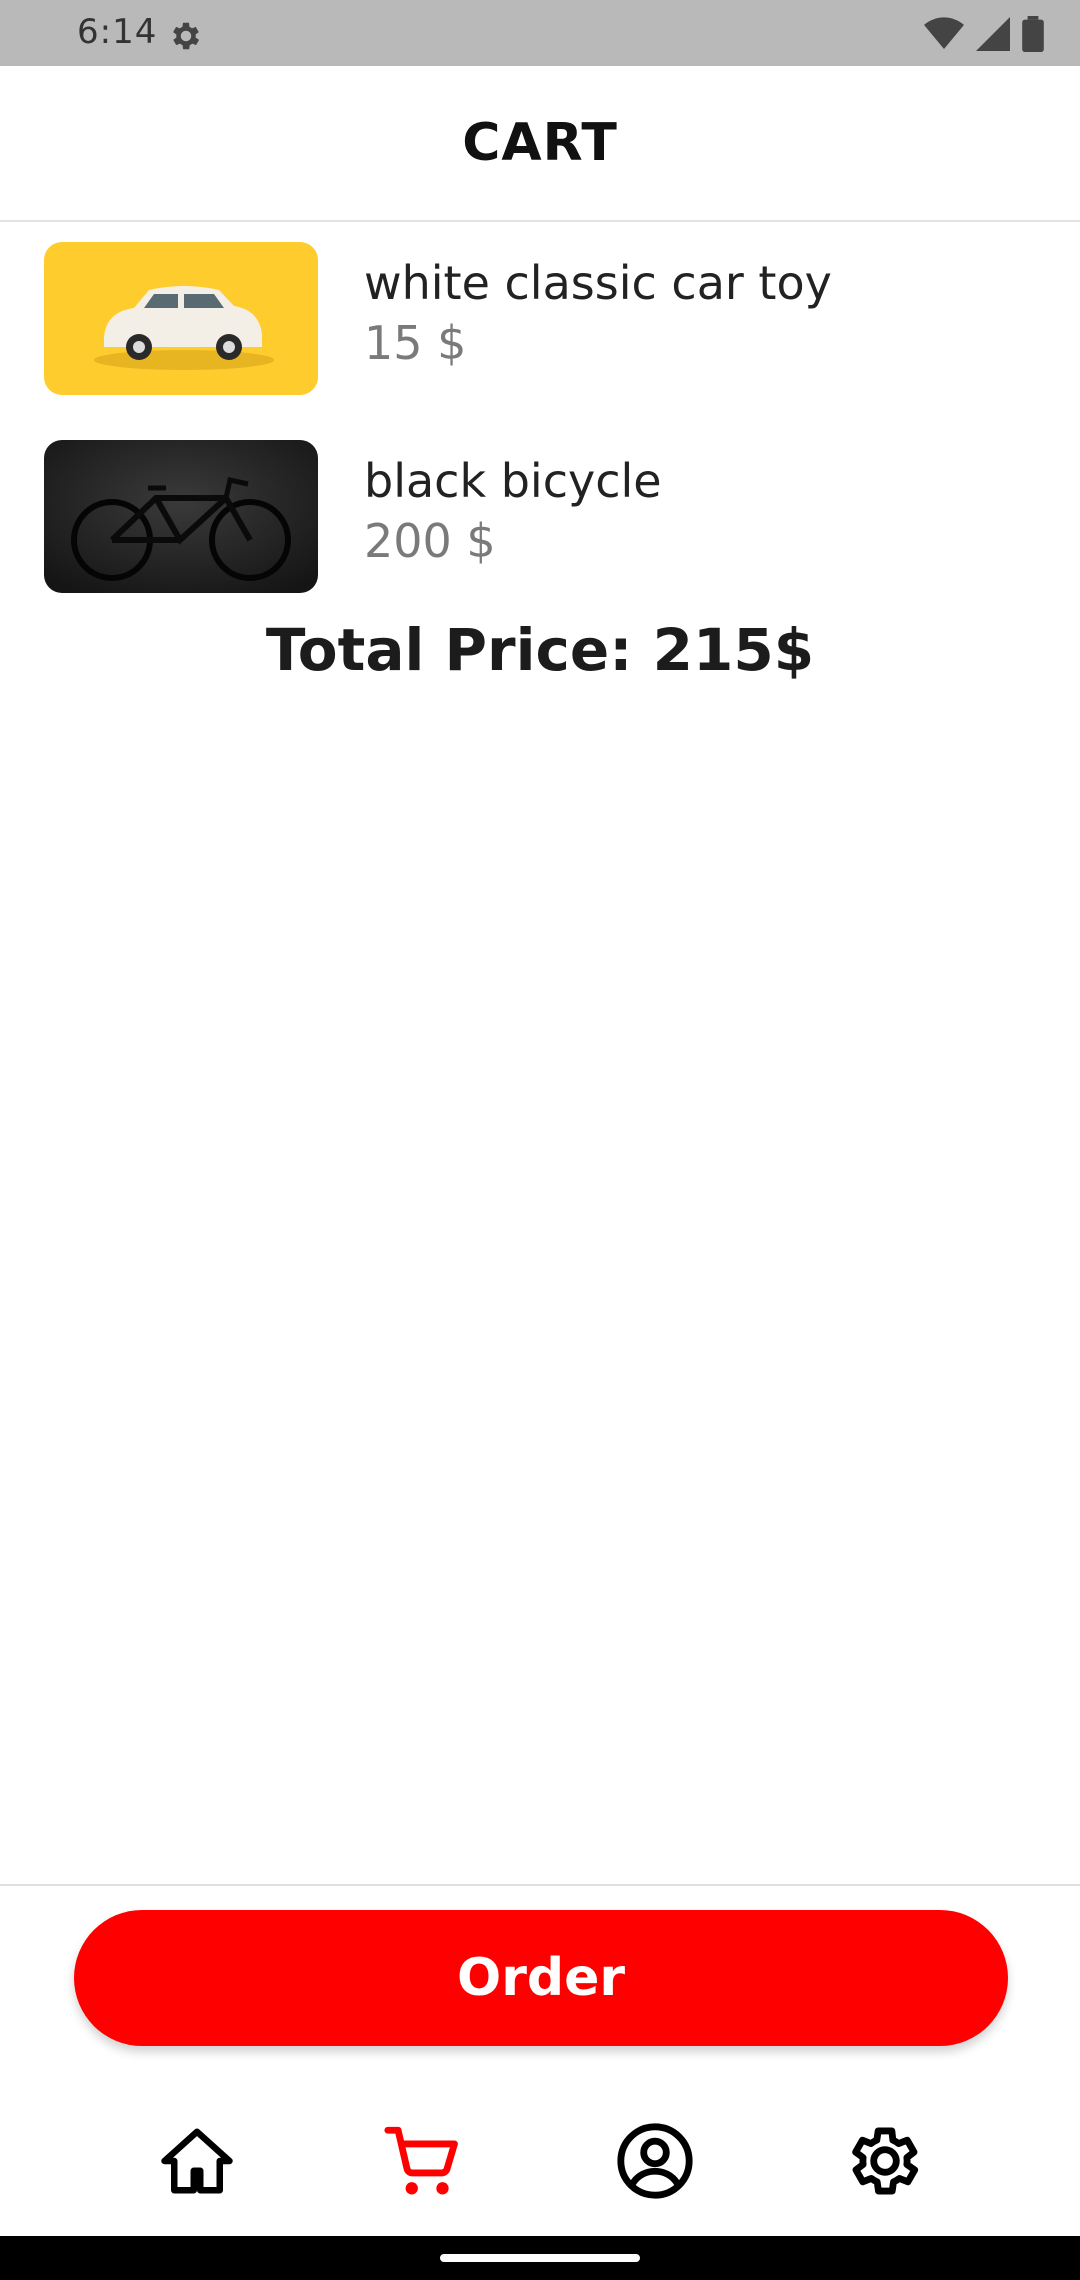 Image resolution: width=1080 pixels, height=2280 pixels. I want to click on system-icons, so click(984, 34).